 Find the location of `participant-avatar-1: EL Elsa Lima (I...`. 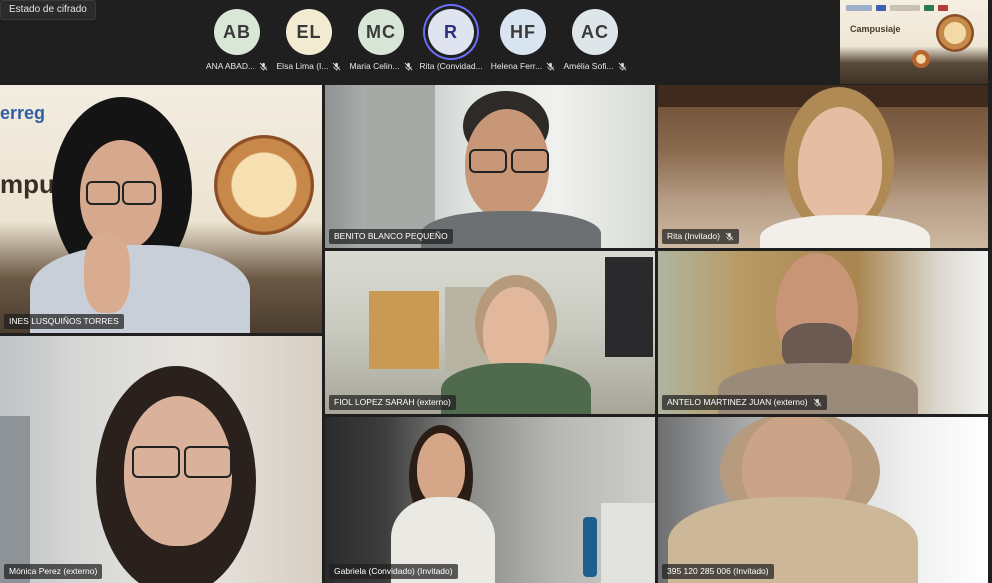

participant-avatar-1: EL Elsa Lima (I... is located at coordinates (309, 38).